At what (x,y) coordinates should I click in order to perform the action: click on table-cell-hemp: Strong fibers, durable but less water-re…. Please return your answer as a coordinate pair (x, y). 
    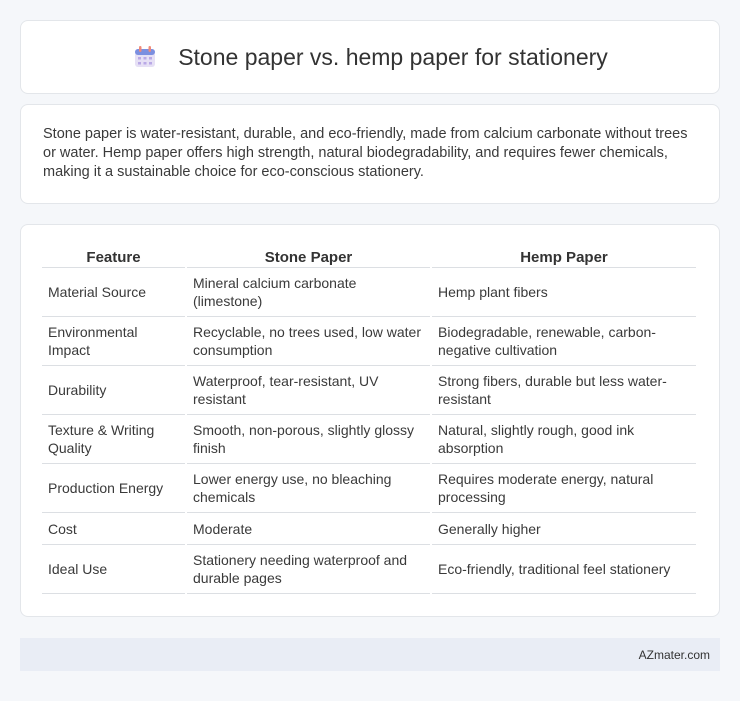
    Looking at the image, I should click on (564, 390).